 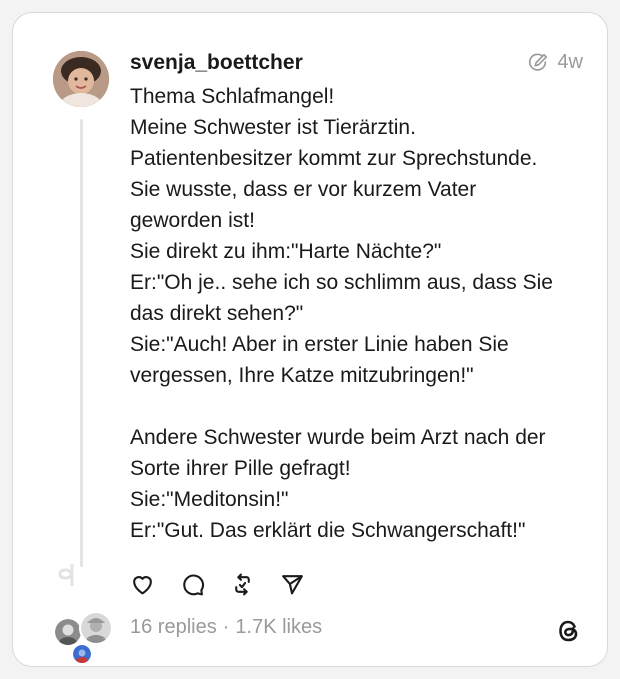 I want to click on post-line: Thema Schlafmangel!, so click(x=232, y=96).